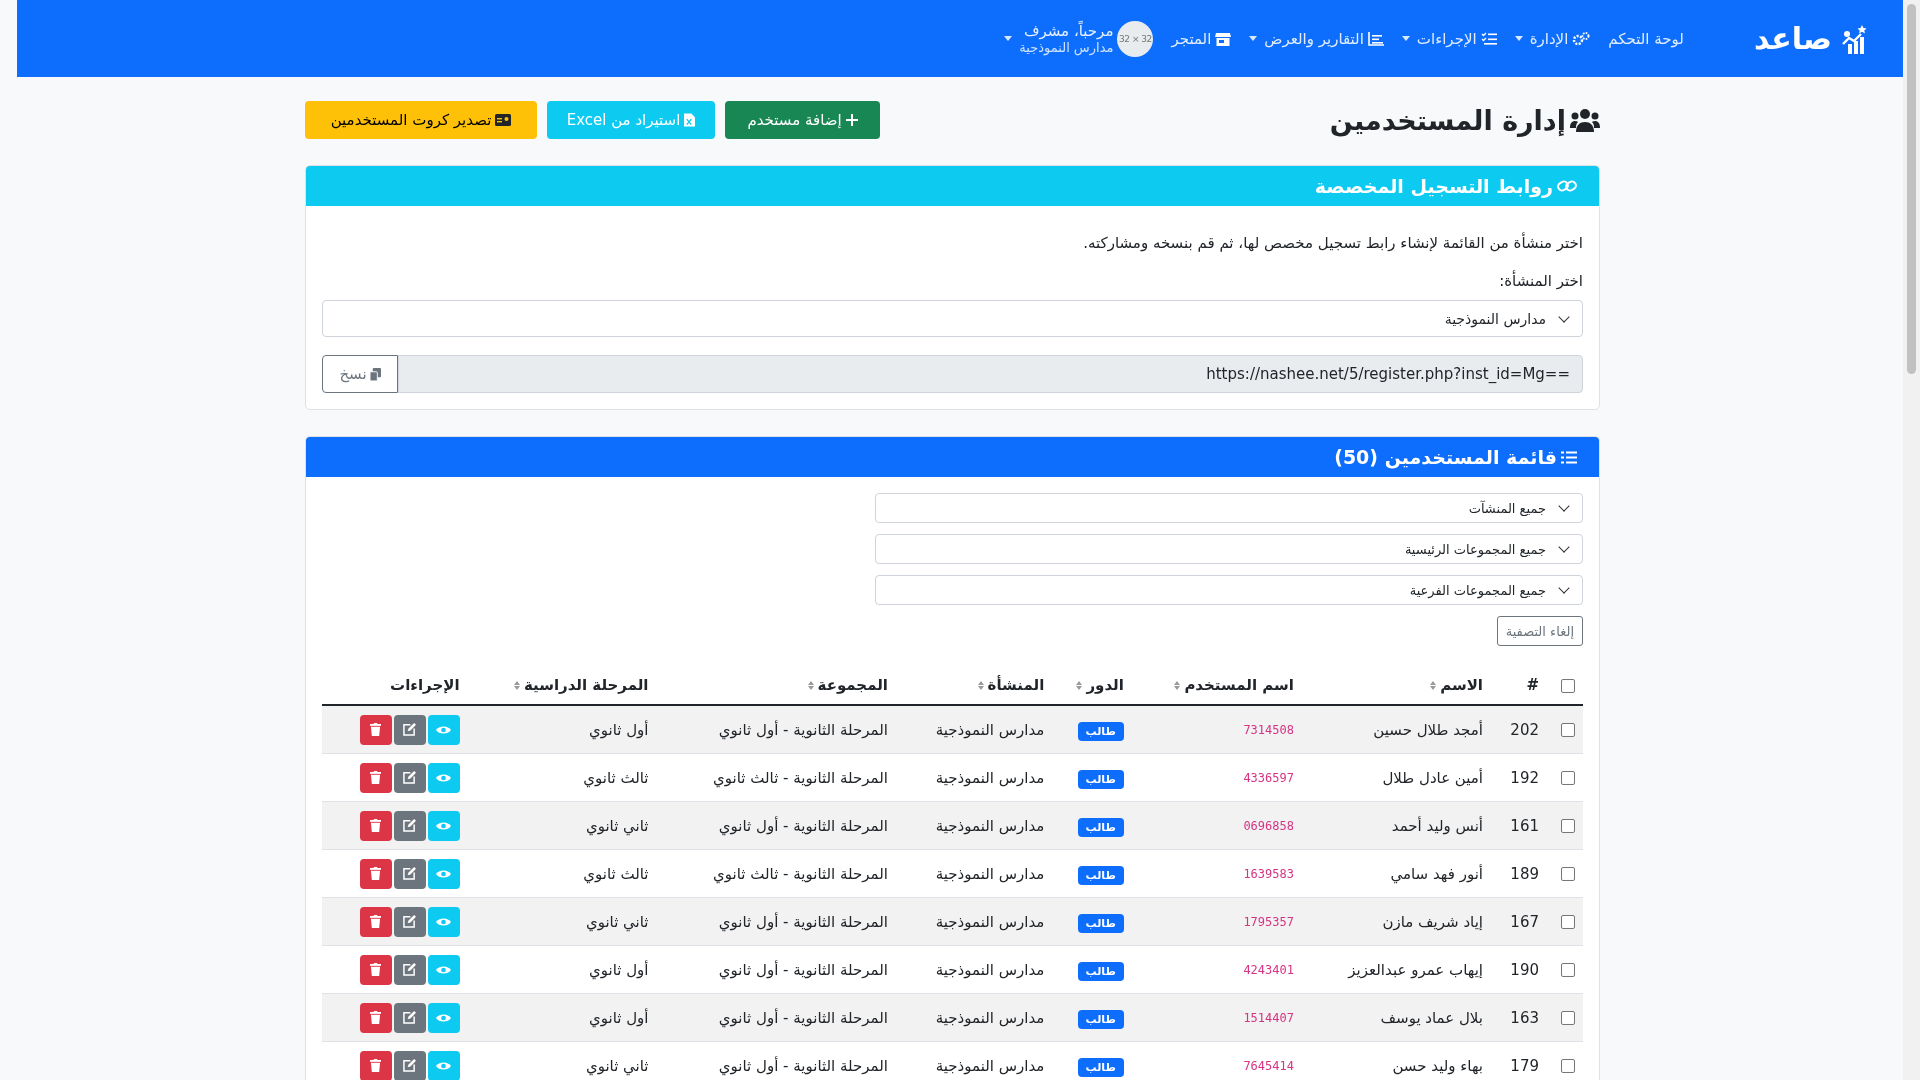  What do you see at coordinates (1396, 1060) in the screenshot?
I see `table-cell: بهاء وليد حسن` at bounding box center [1396, 1060].